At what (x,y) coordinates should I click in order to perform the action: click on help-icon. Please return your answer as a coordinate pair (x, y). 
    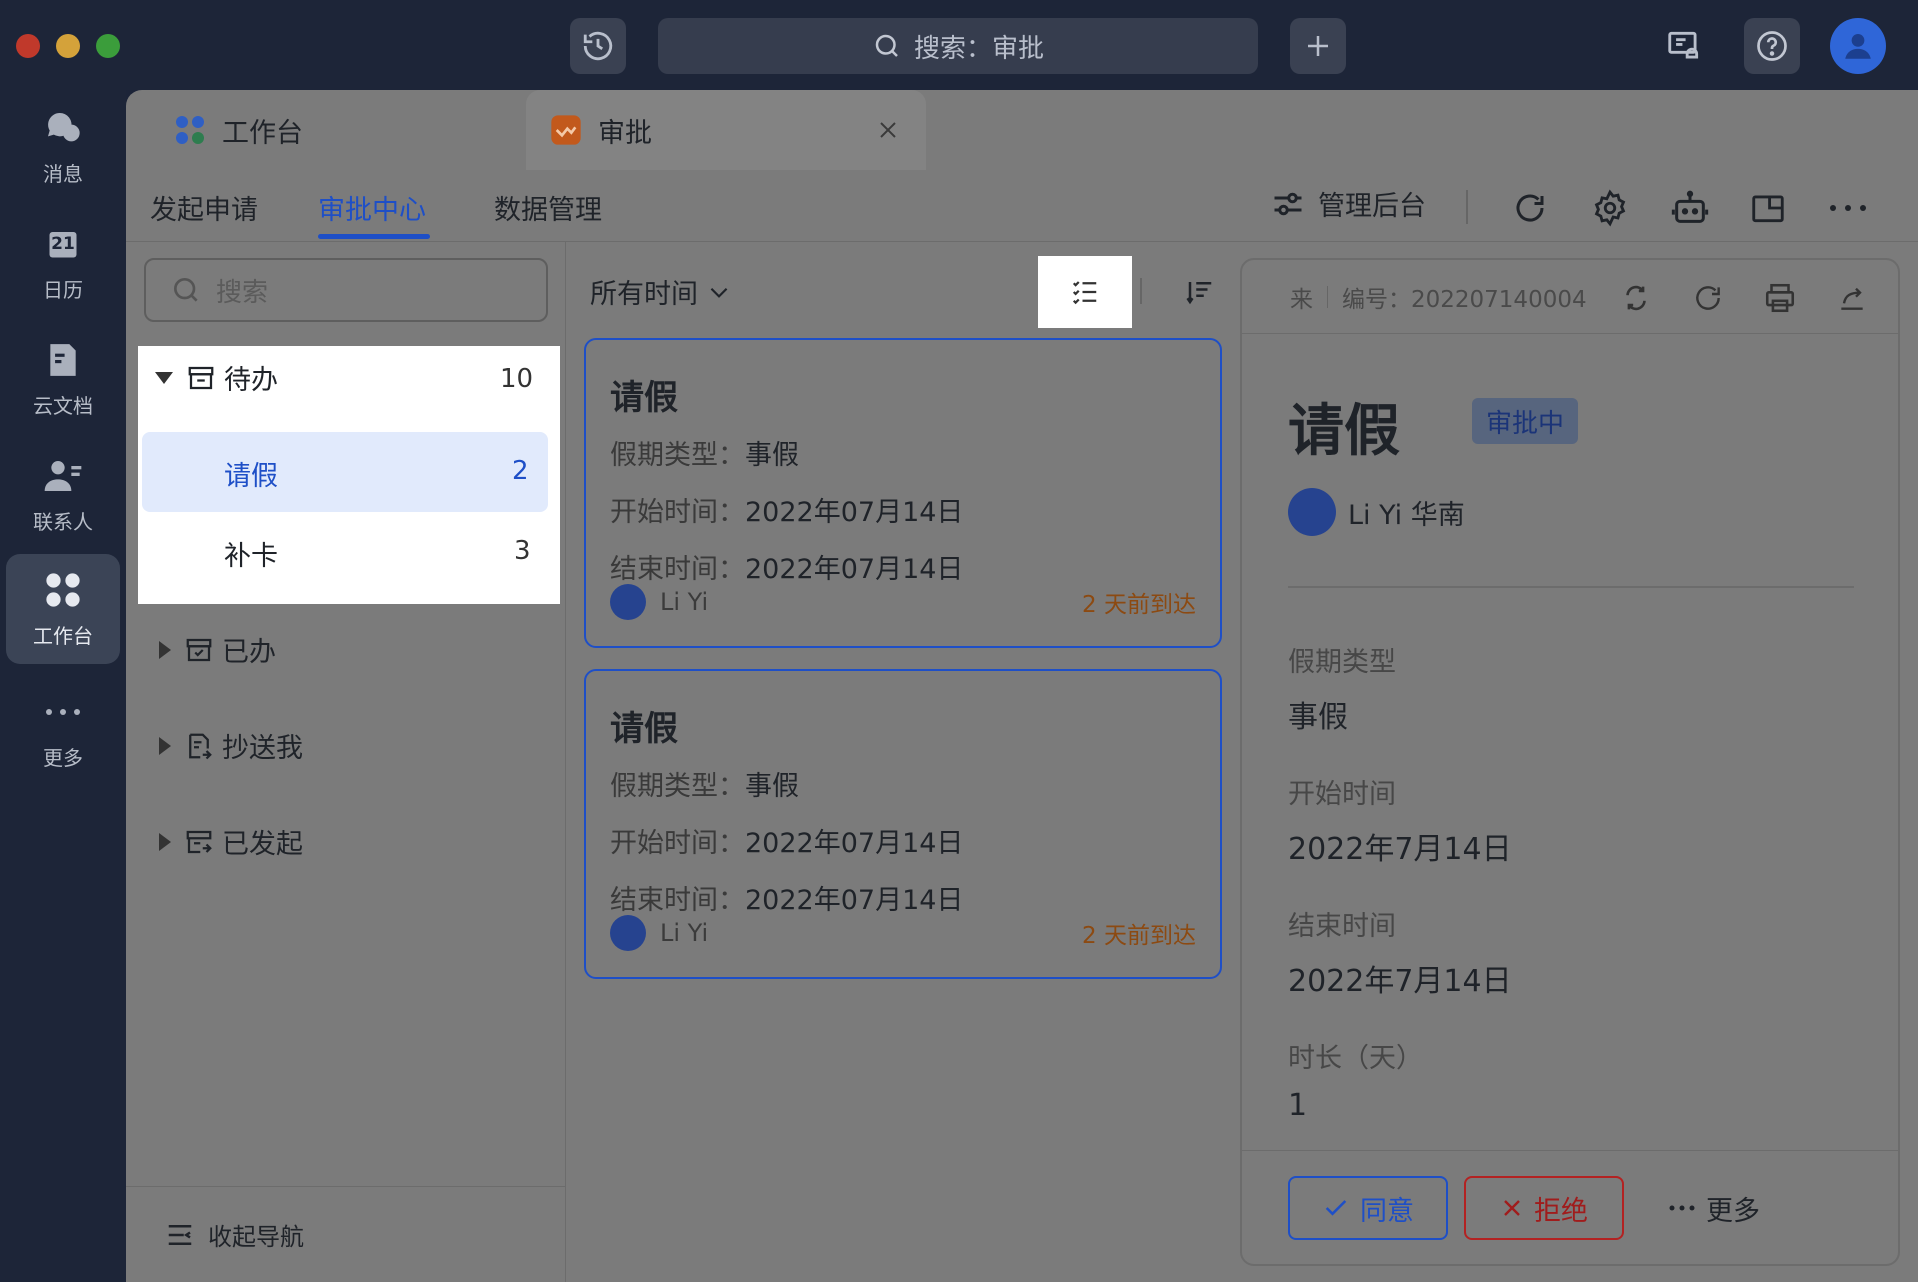
    Looking at the image, I should click on (1772, 46).